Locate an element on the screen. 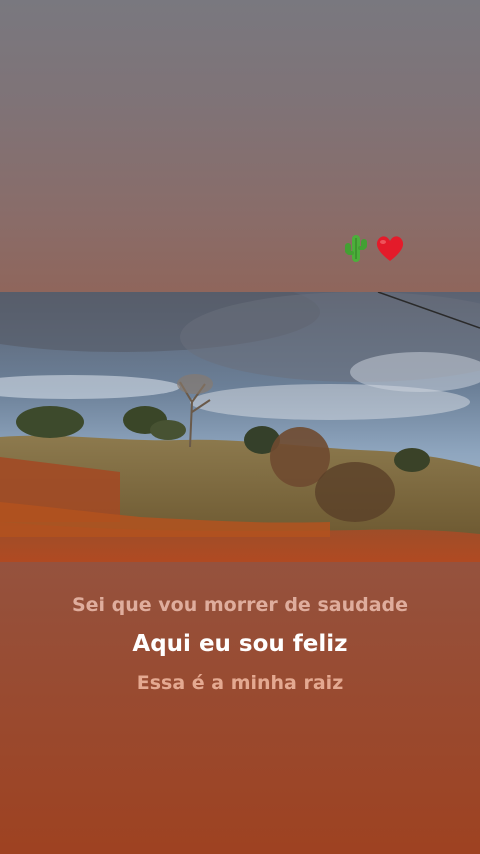 This screenshot has width=480, height=854. emoji-sticker is located at coordinates (375, 248).